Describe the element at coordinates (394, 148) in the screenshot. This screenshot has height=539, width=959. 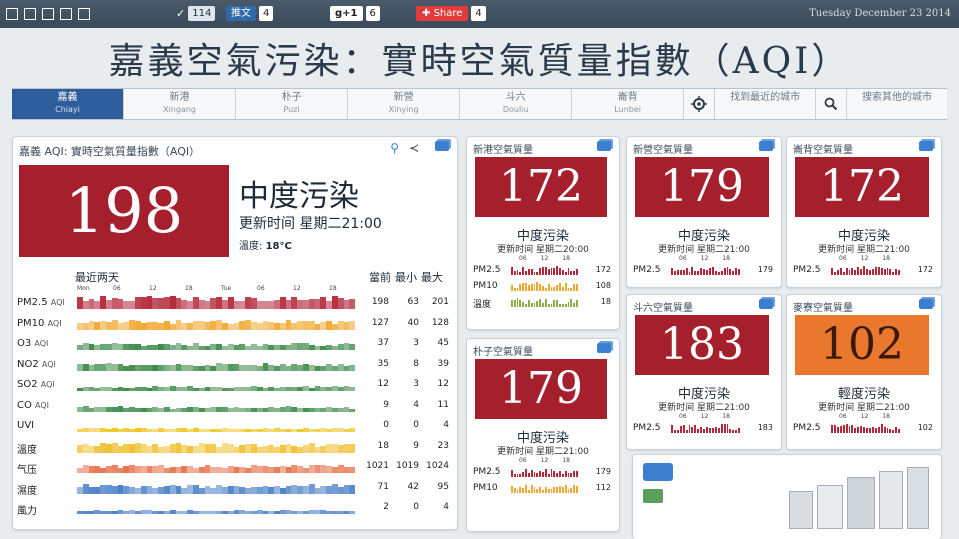
I see `map-pin-icon: ⚲` at that location.